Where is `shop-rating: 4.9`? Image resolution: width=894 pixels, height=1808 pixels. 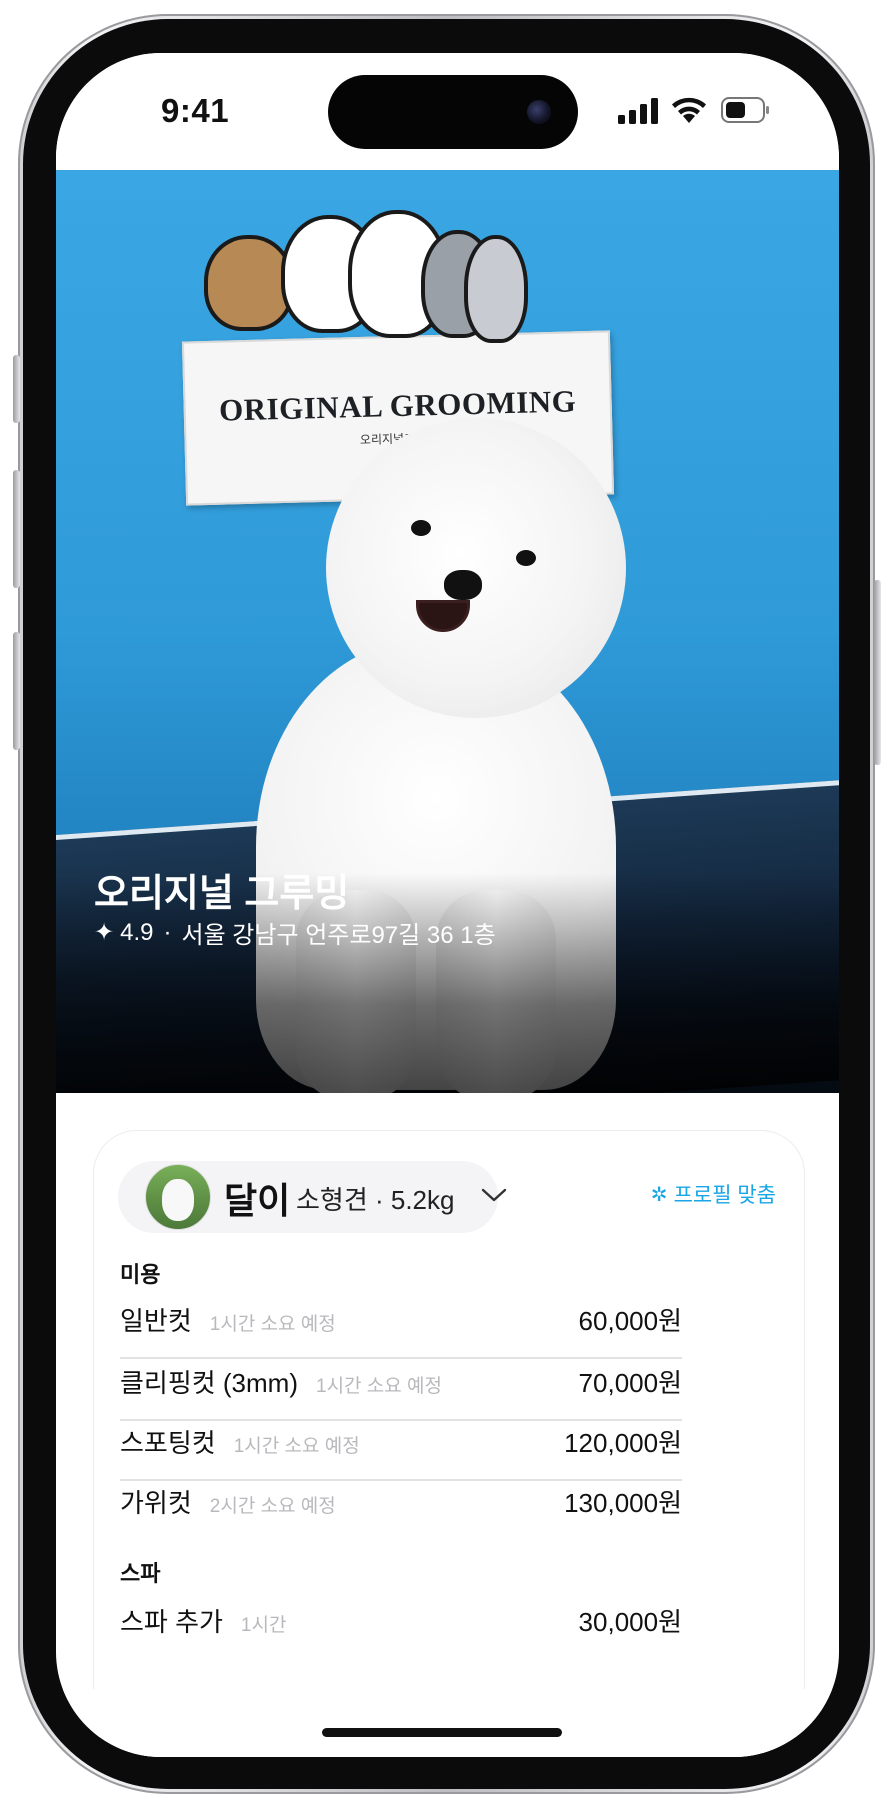 shop-rating: 4.9 is located at coordinates (137, 932).